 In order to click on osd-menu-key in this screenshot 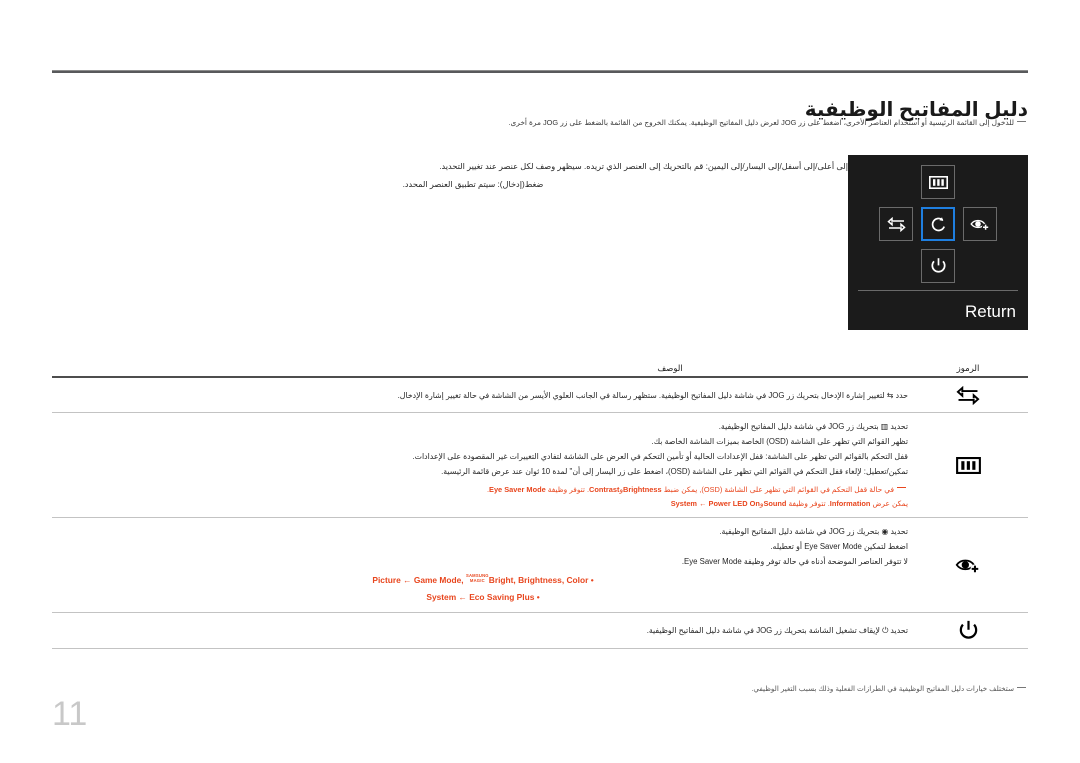, I will do `click(938, 182)`.